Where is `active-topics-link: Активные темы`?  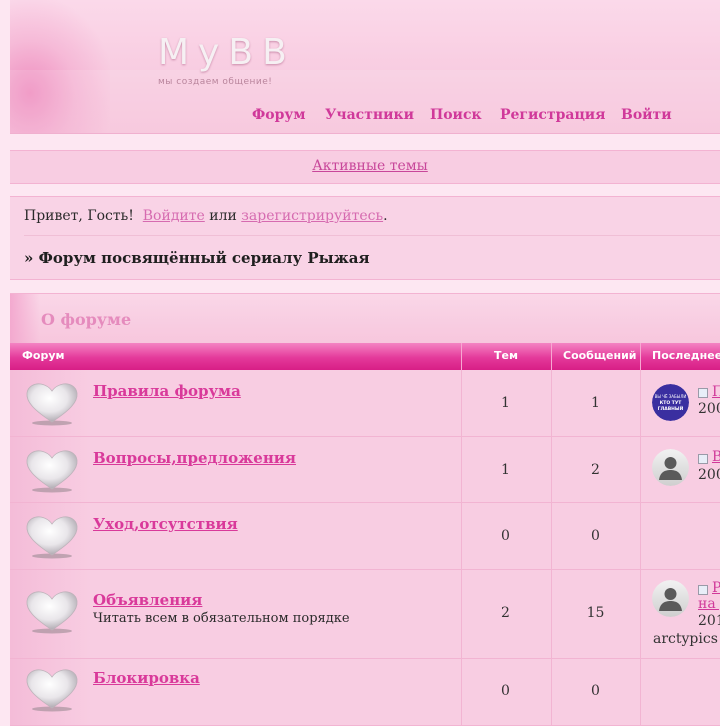 active-topics-link: Активные темы is located at coordinates (365, 166).